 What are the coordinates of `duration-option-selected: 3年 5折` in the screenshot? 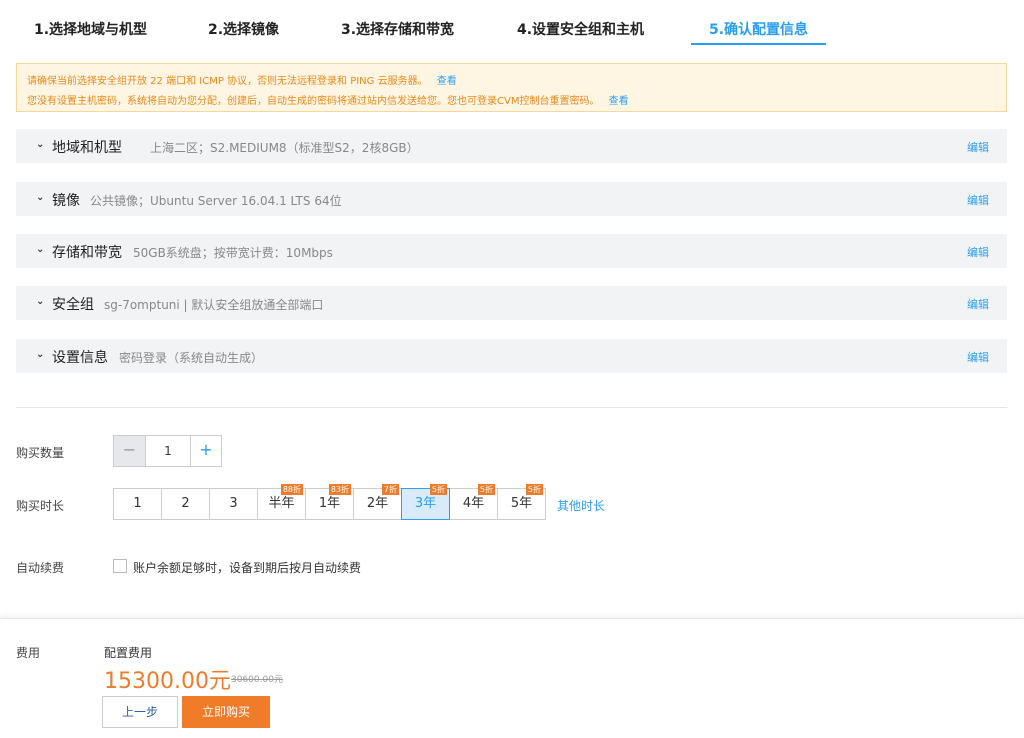 It's located at (425, 502).